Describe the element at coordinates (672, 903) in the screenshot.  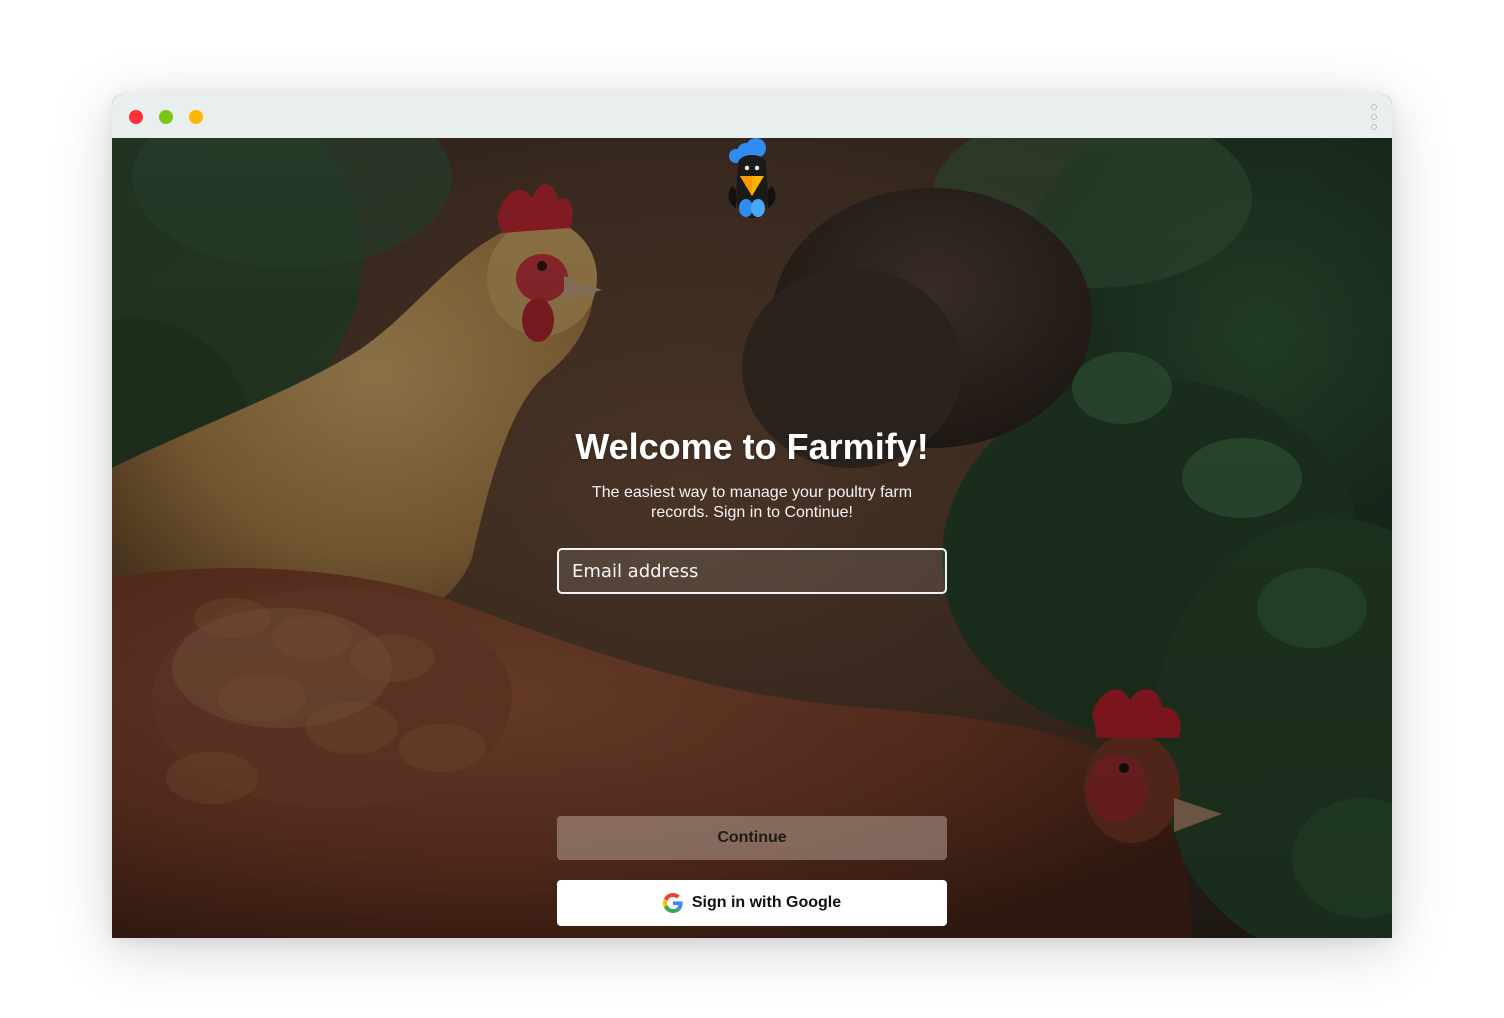
I see `google-g-icon` at that location.